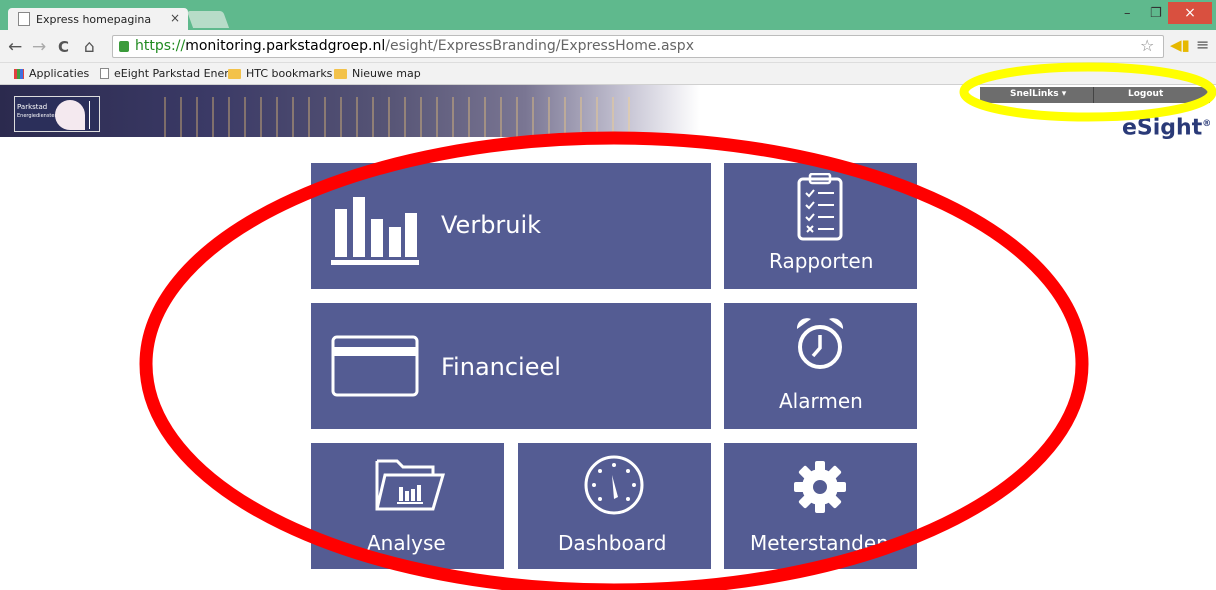  I want to click on chevron-down-icon: ▾, so click(1064, 94).